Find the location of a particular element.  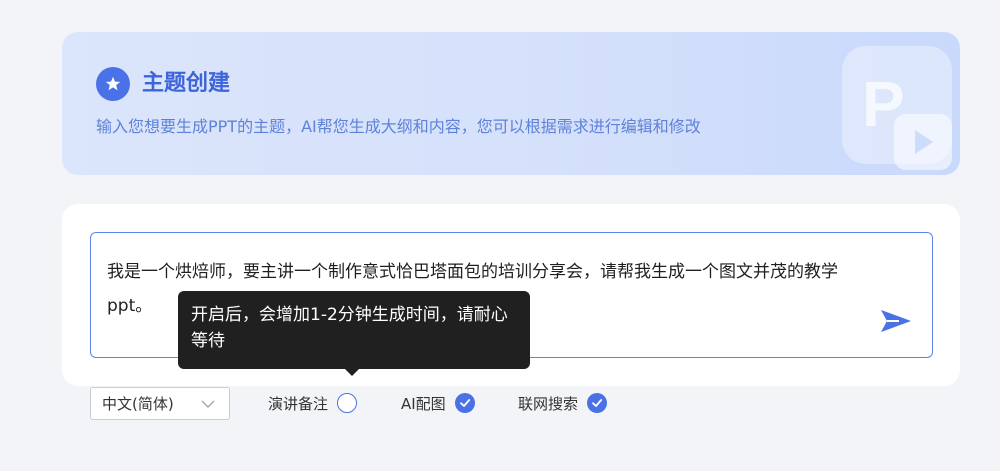

speaker-notes-tooltip: 开启后，会增加1-2分钟生成时间，请耐心等待 is located at coordinates (354, 330).